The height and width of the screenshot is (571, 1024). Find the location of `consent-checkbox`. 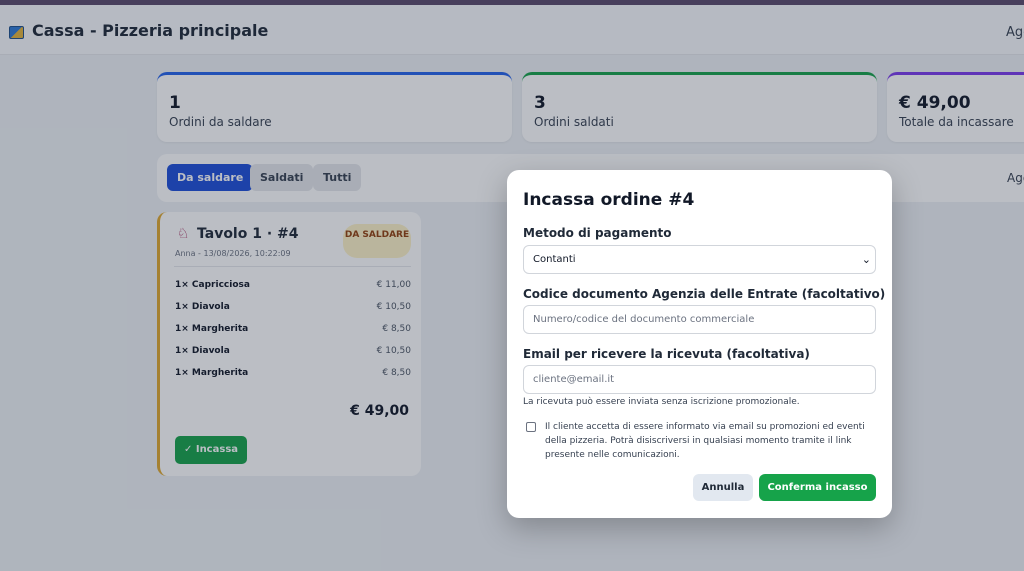

consent-checkbox is located at coordinates (531, 427).